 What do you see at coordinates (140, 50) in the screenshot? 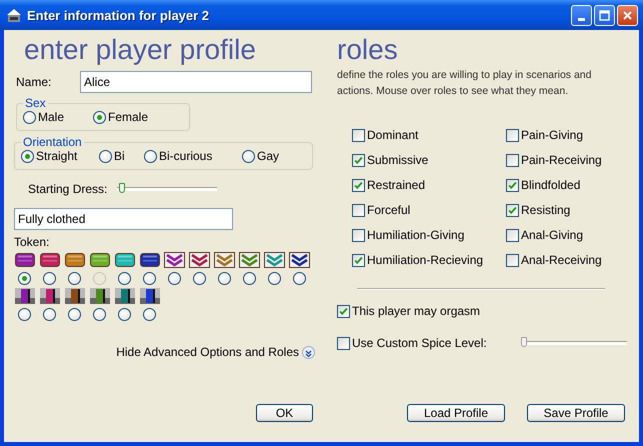
I see `section-heading: enter player profile` at bounding box center [140, 50].